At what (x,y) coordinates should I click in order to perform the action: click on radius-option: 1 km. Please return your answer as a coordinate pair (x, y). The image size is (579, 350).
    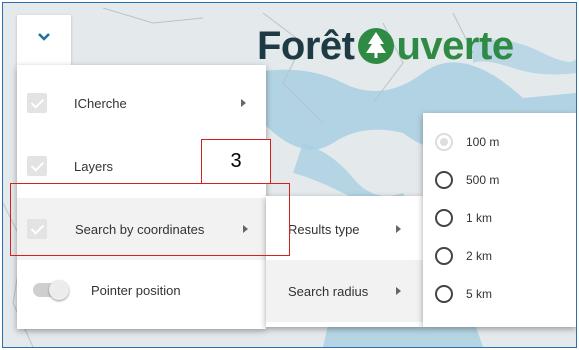
    Looking at the image, I should click on (499, 218).